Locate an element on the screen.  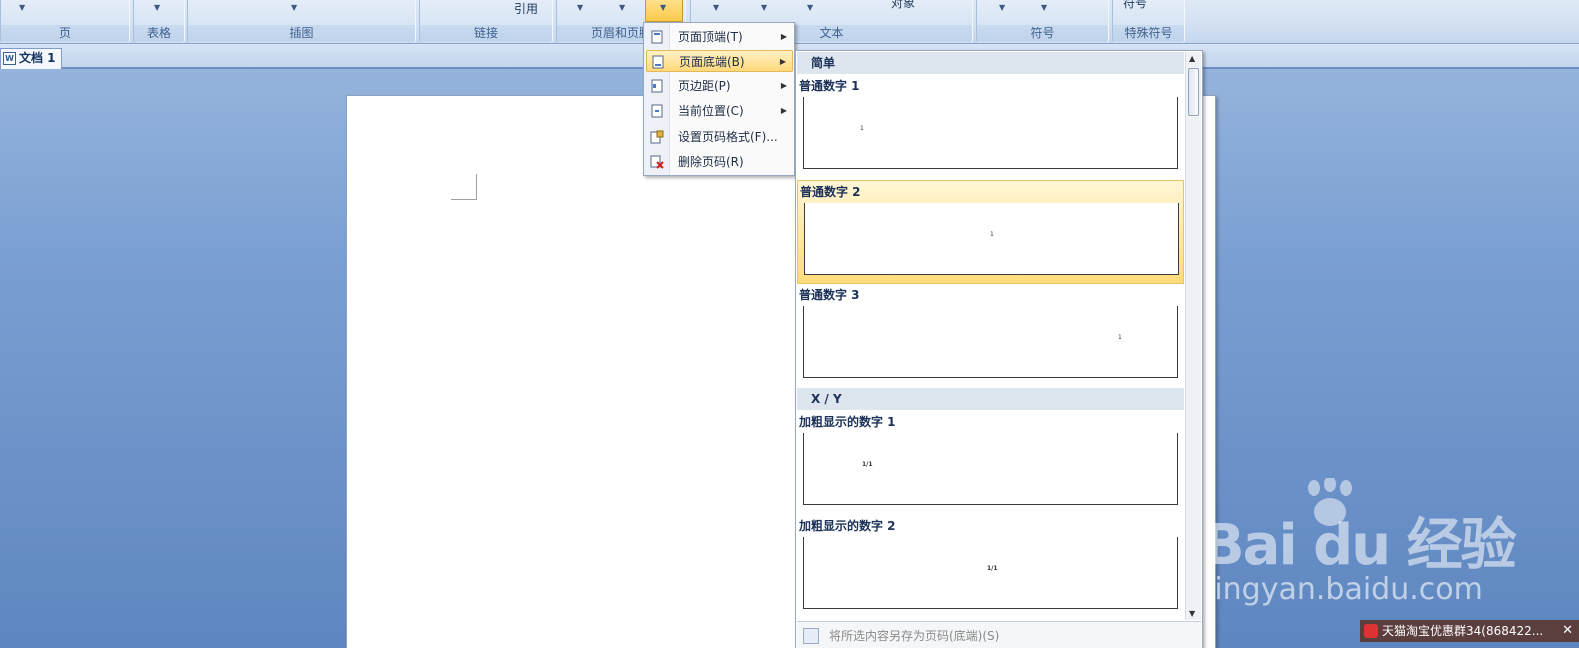
margin-corner-mark is located at coordinates (464, 187).